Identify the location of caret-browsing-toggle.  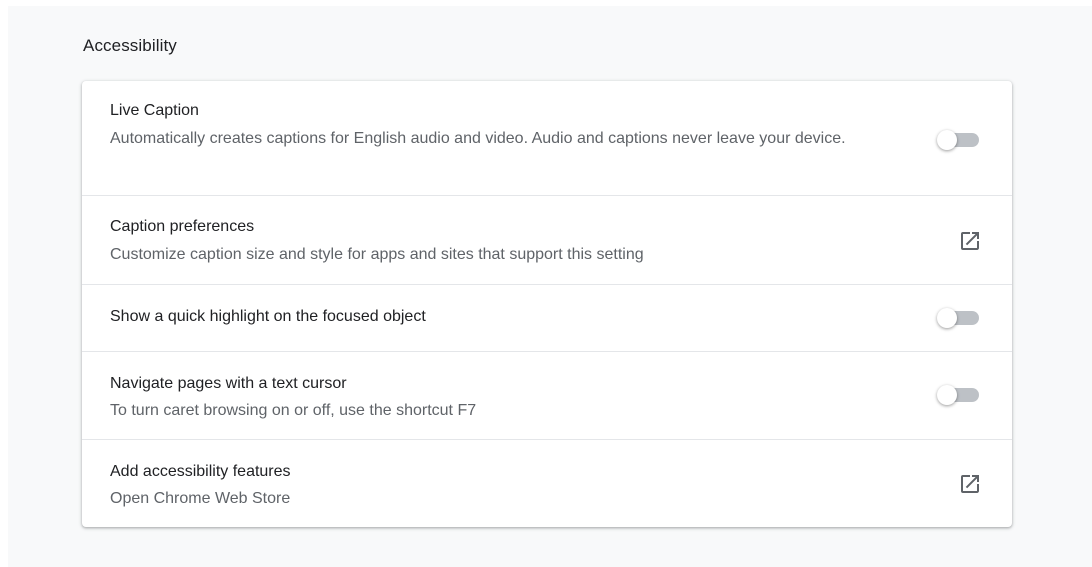
(959, 395).